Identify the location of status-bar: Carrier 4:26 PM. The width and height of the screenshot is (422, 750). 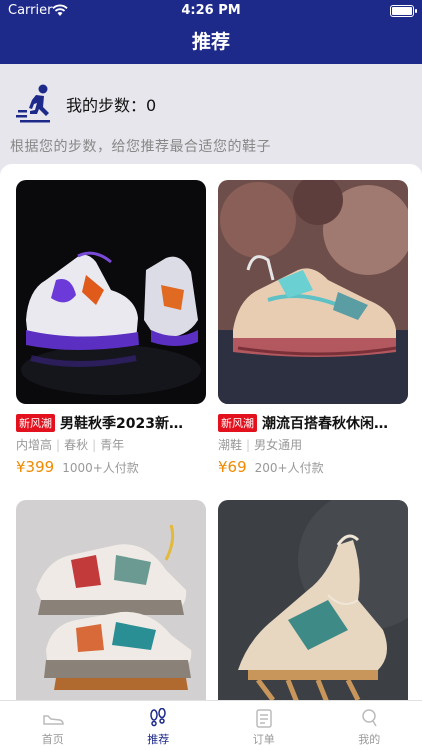
(211, 11).